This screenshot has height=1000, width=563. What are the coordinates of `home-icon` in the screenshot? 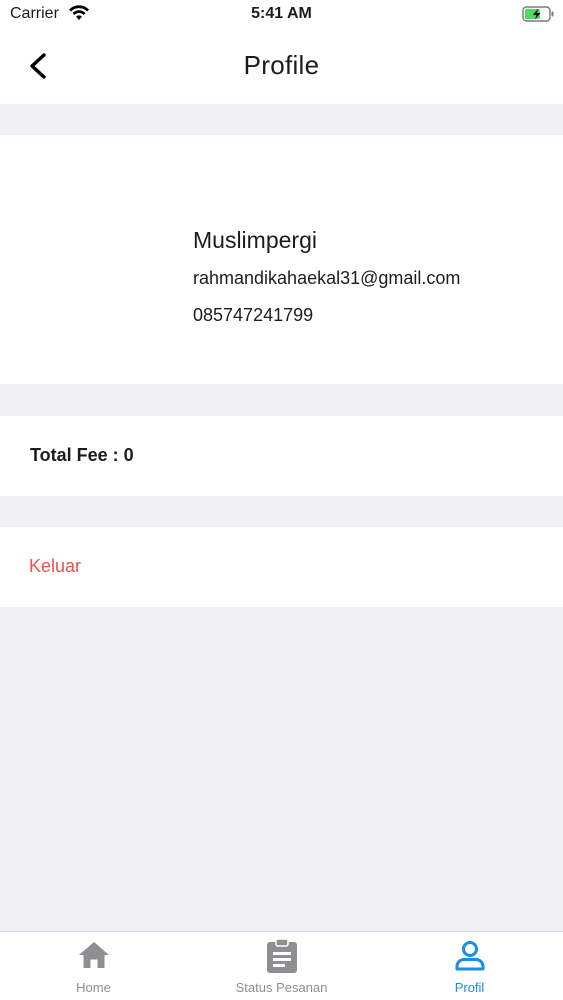 It's located at (94, 957).